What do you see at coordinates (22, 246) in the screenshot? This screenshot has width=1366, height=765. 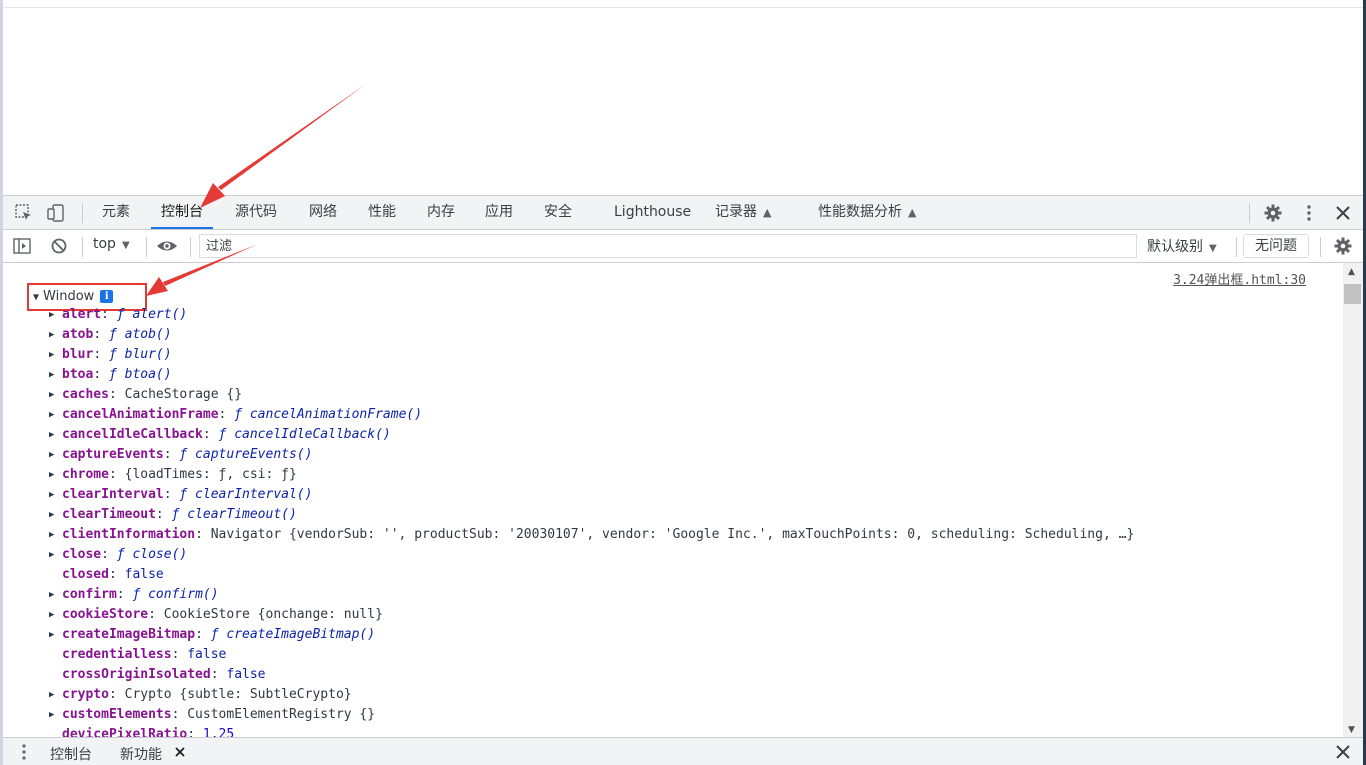 I see `sidebar-toggle-icon` at bounding box center [22, 246].